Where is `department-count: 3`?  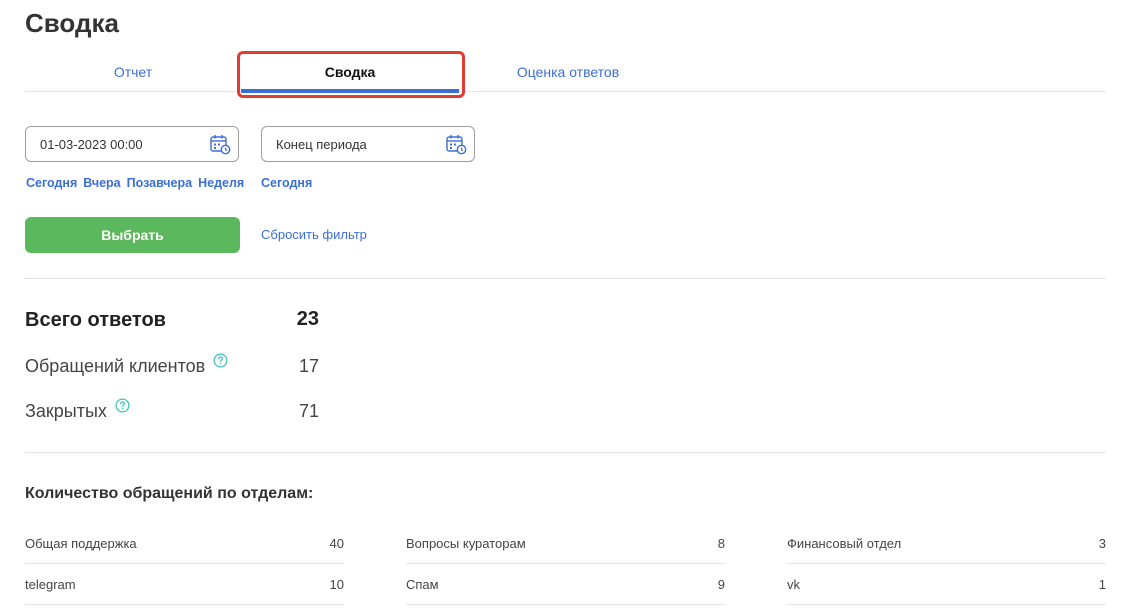 department-count: 3 is located at coordinates (1102, 543).